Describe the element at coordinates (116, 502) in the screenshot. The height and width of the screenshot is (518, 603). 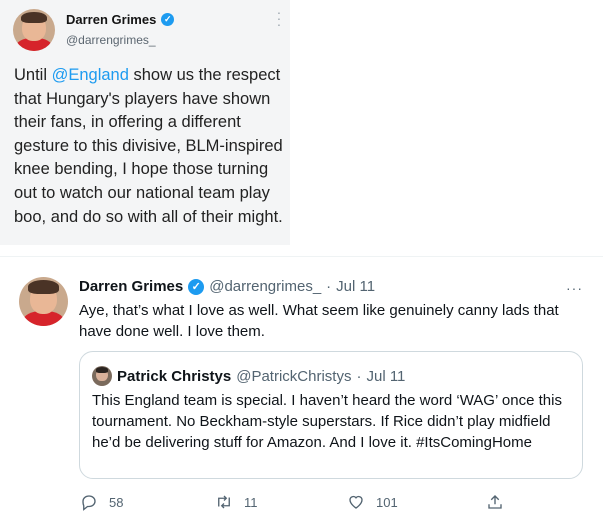
I see `reply-count: 58` at that location.